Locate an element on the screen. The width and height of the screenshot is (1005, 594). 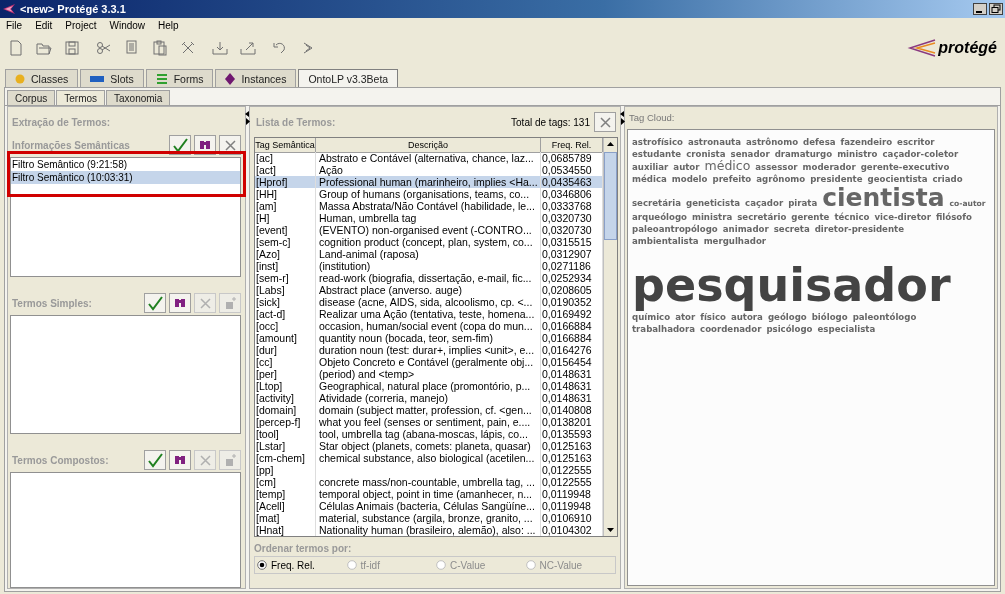
column-header: Tag Semântica is located at coordinates (285, 145).